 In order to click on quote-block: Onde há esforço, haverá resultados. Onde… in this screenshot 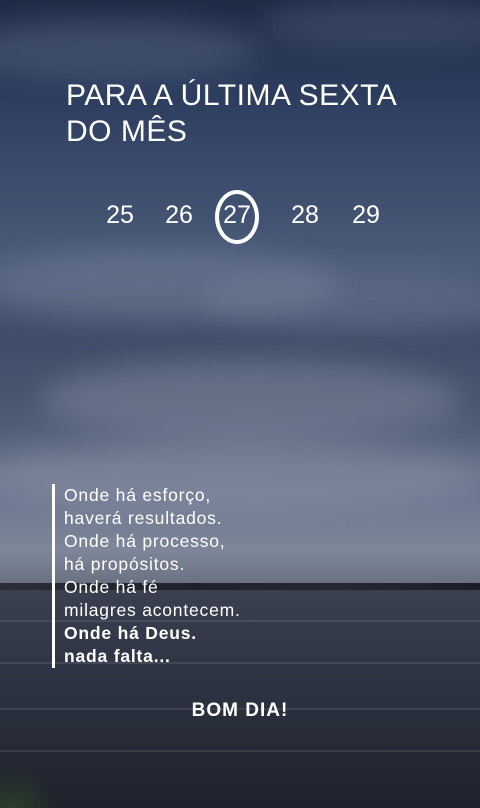, I will do `click(188, 576)`.